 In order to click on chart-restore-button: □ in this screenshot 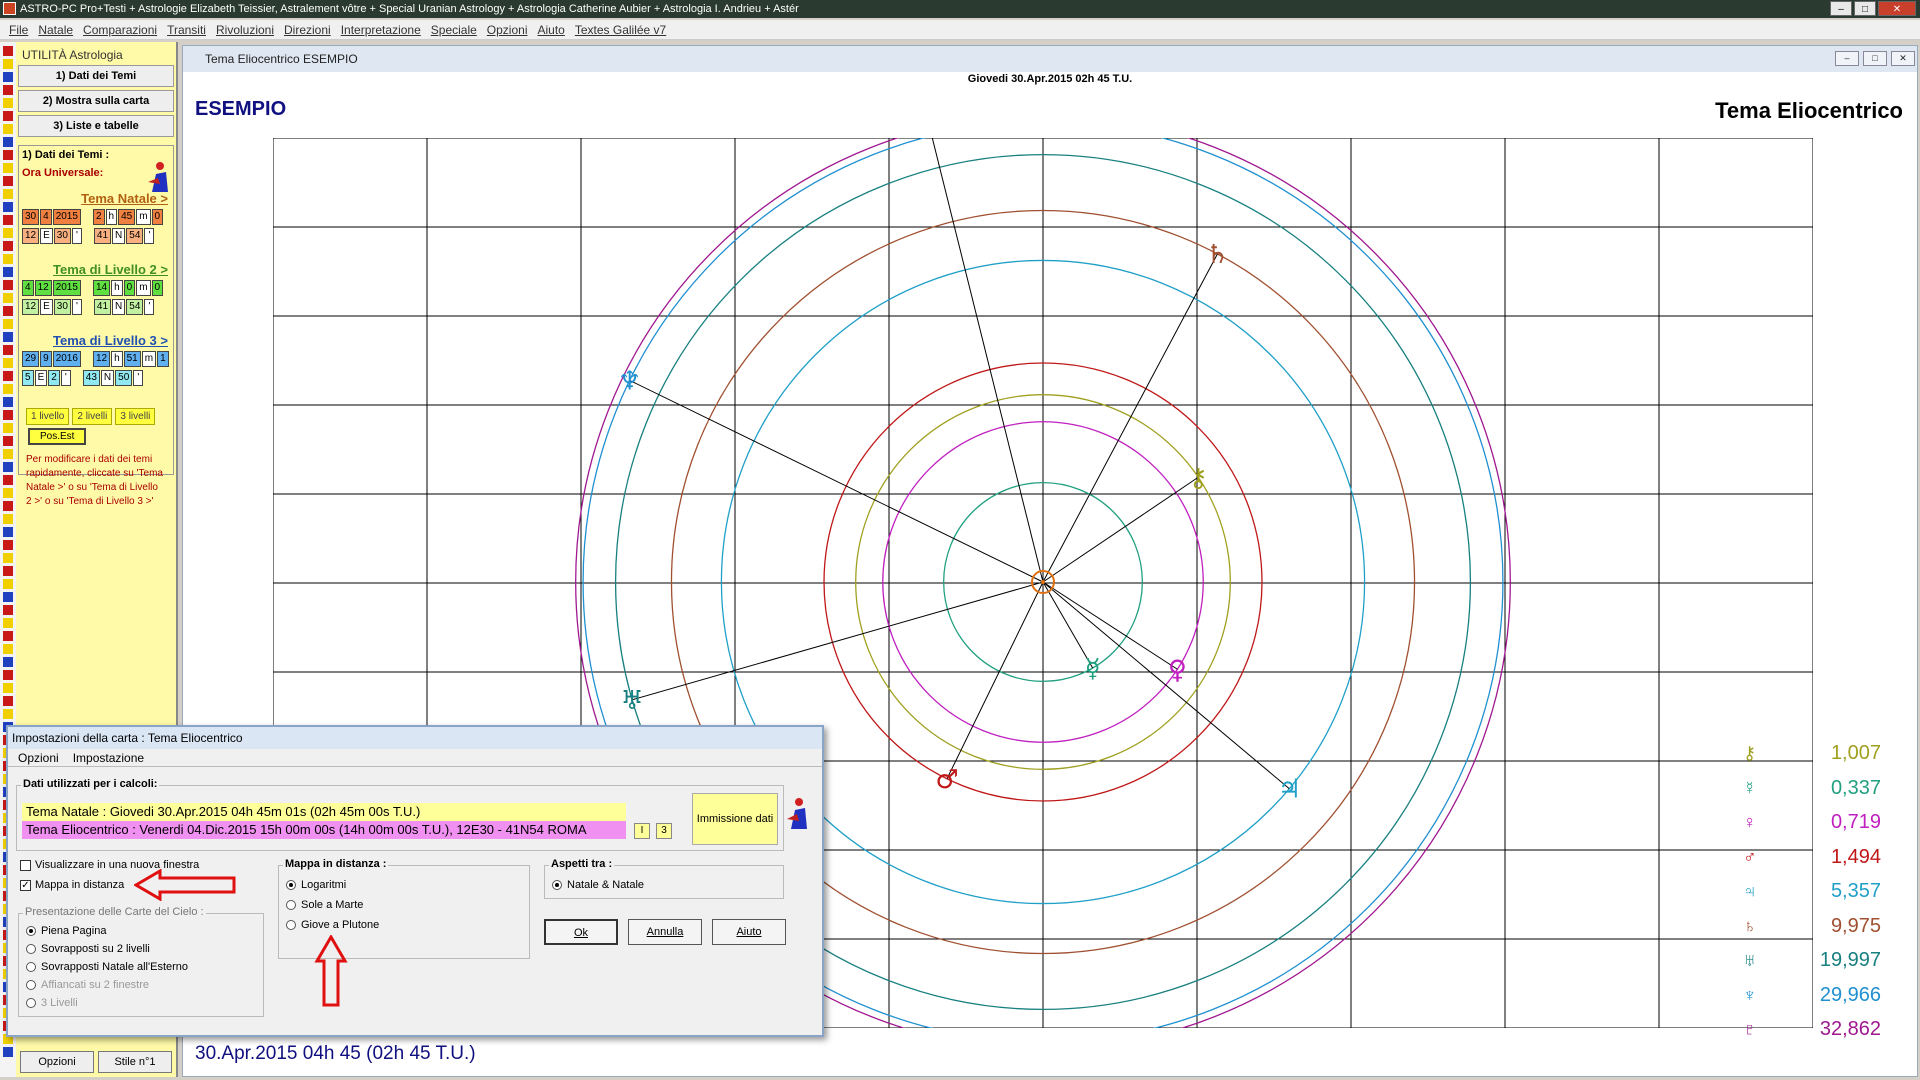, I will do `click(1875, 58)`.